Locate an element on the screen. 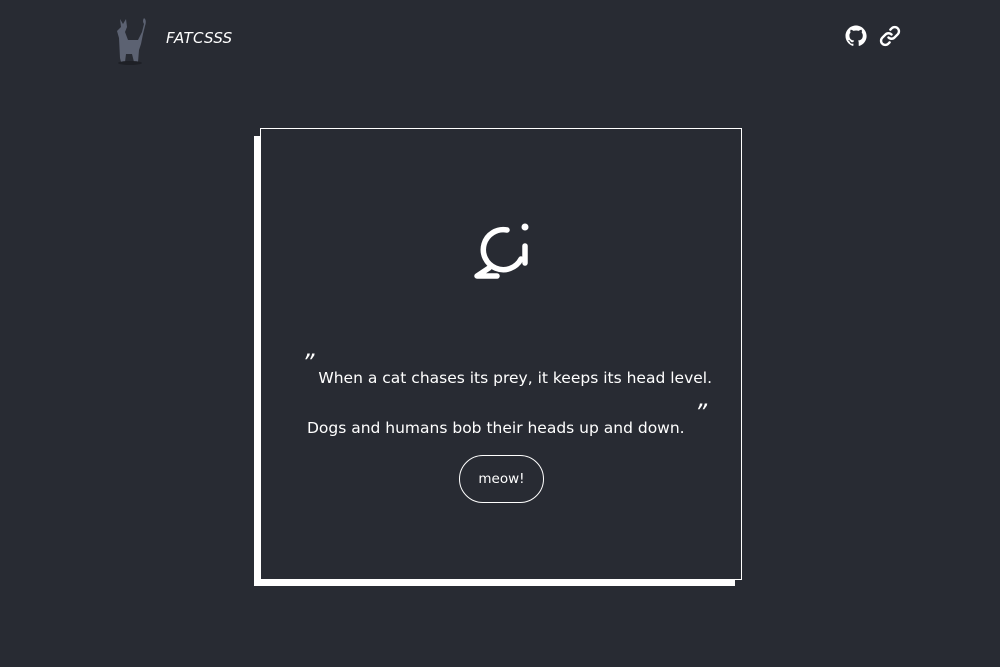 This screenshot has height=667, width=1000. header: FATCSSS is located at coordinates (505, 40).